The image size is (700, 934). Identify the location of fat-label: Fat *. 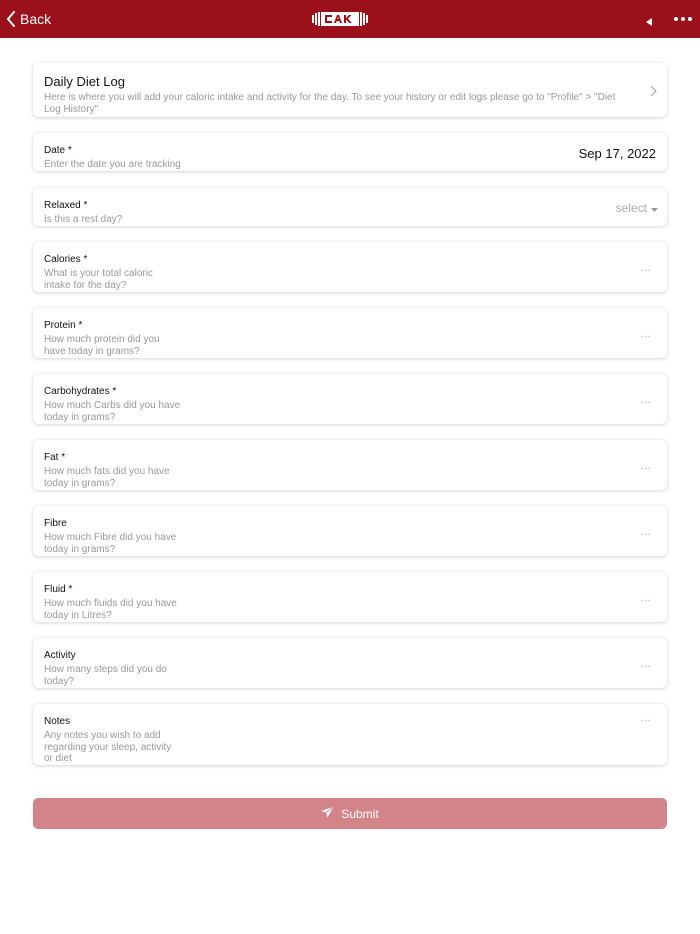
(55, 457).